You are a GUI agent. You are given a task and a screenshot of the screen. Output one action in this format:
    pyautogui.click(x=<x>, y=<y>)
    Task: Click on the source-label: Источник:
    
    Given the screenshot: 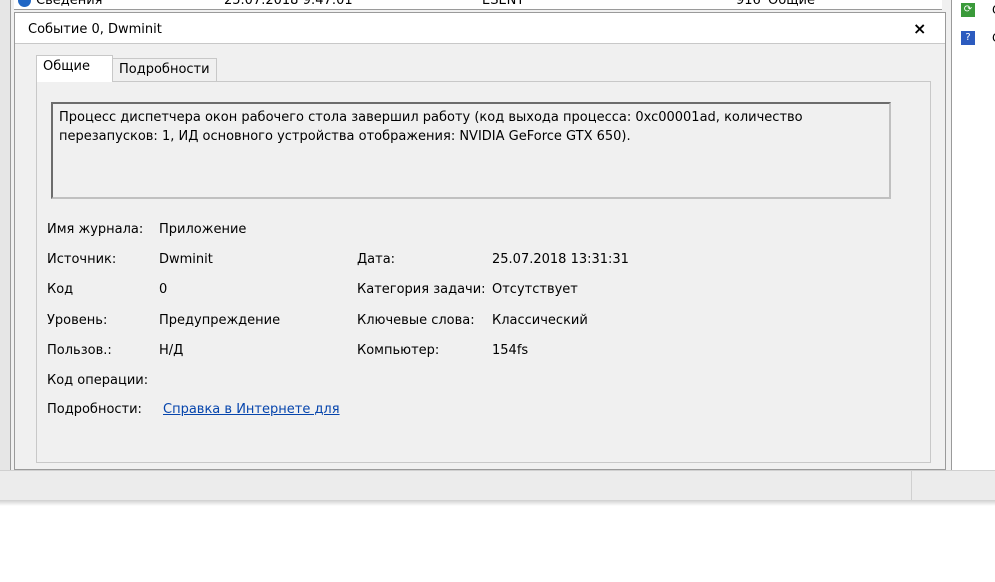 What is the action you would take?
    pyautogui.click(x=82, y=259)
    